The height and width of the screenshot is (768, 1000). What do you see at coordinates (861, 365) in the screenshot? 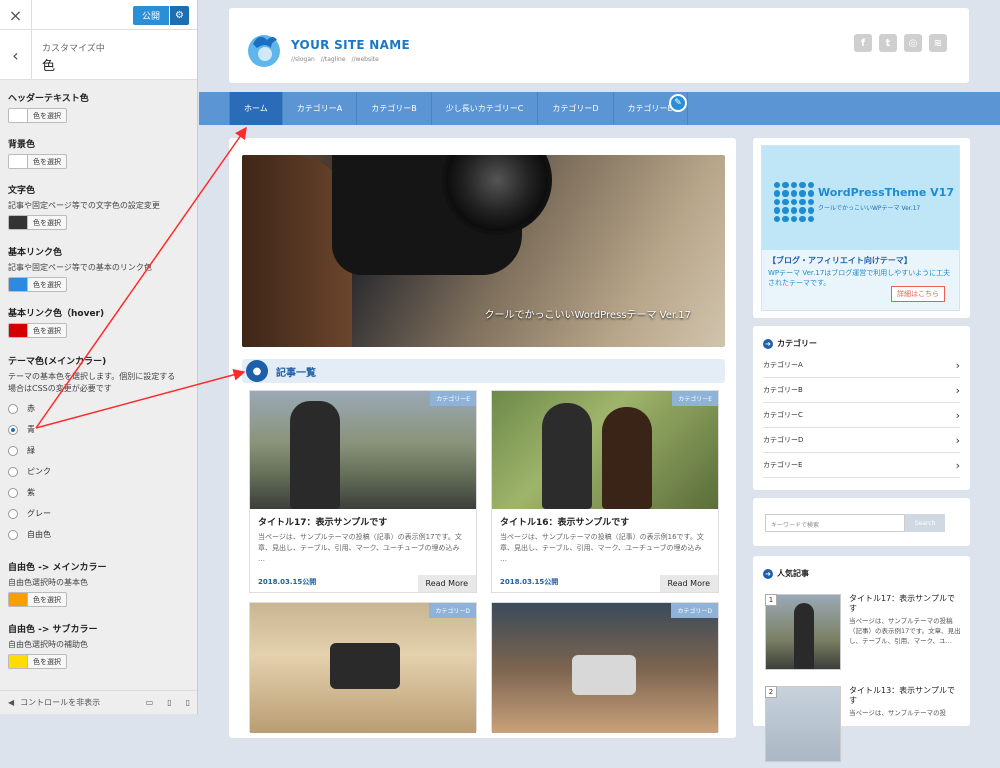
I see `category-item: カテゴリーA ›` at bounding box center [861, 365].